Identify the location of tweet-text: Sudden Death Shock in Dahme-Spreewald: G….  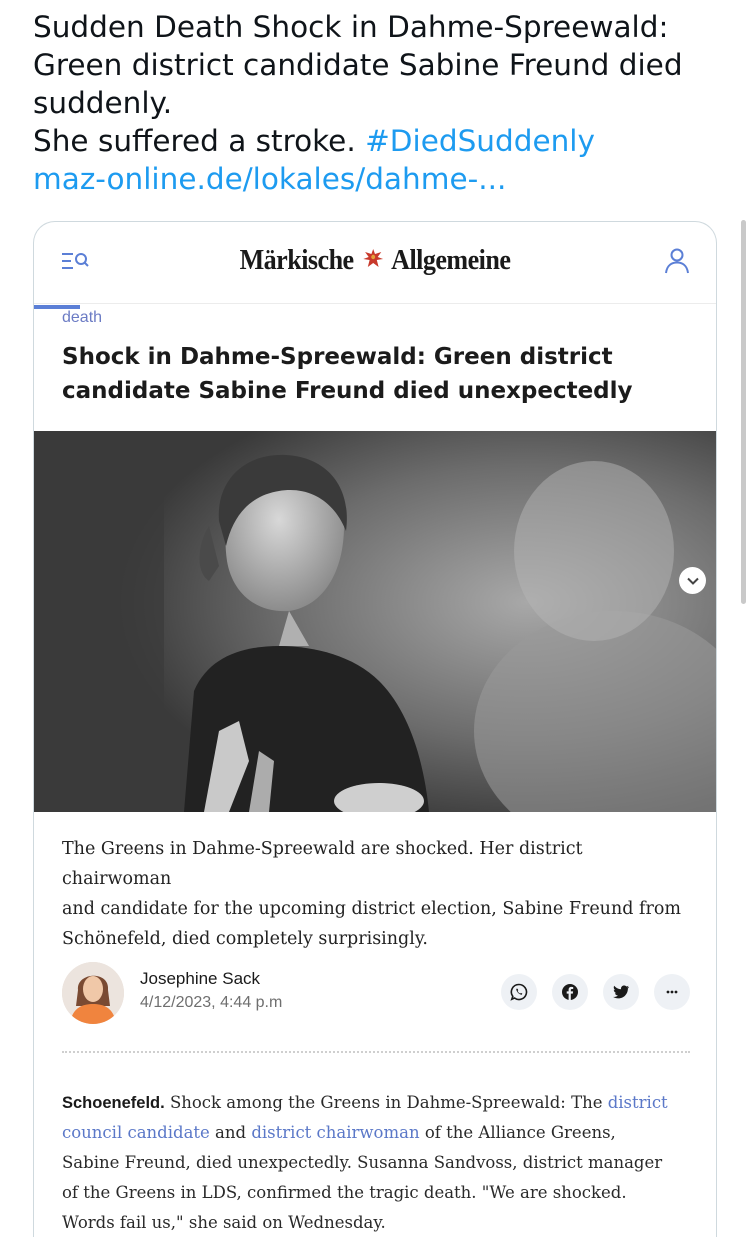
(378, 103).